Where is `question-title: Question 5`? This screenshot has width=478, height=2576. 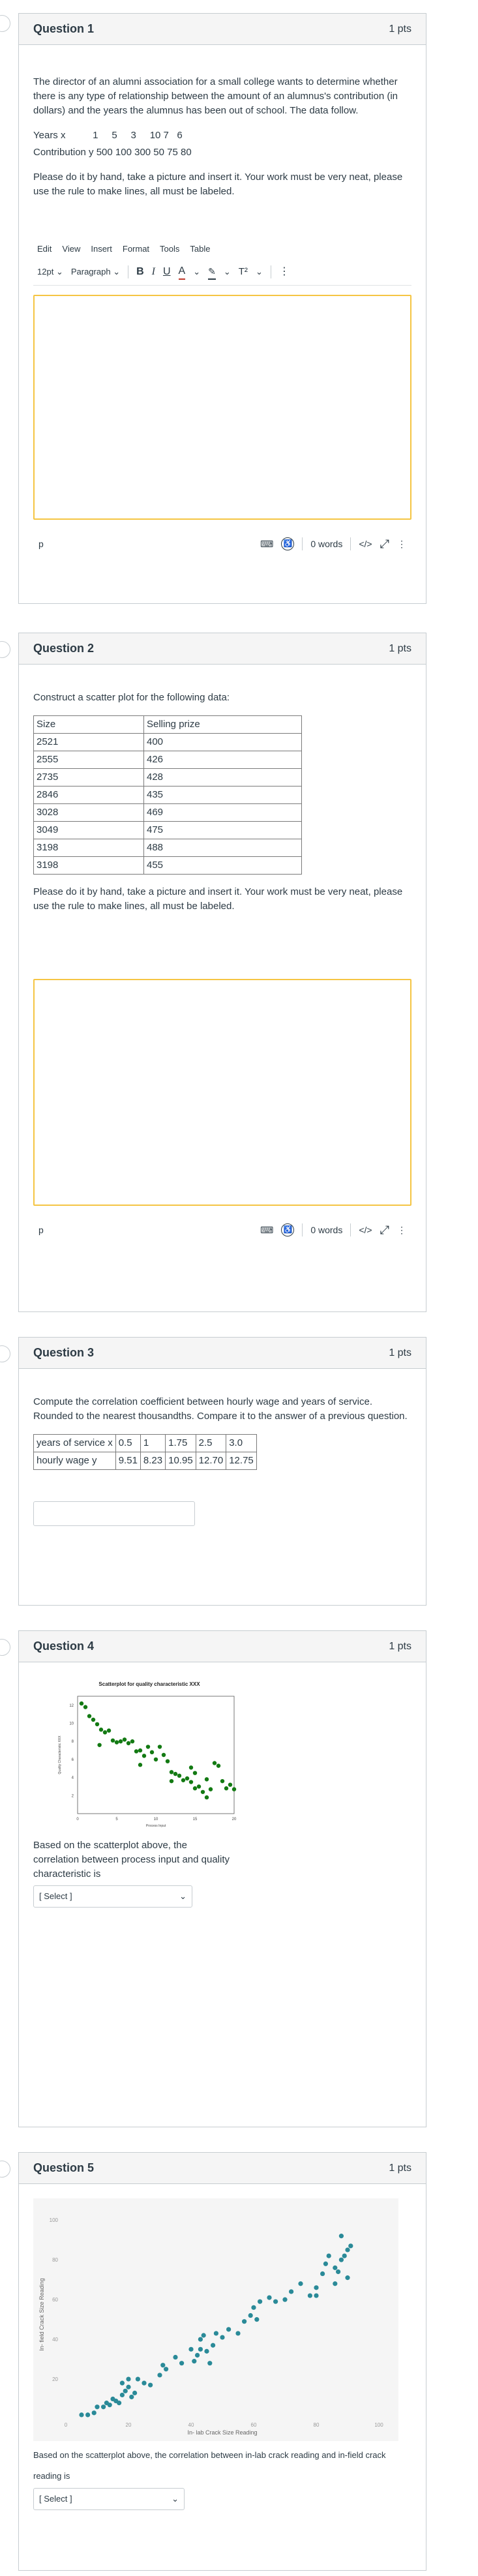 question-title: Question 5 is located at coordinates (64, 2167).